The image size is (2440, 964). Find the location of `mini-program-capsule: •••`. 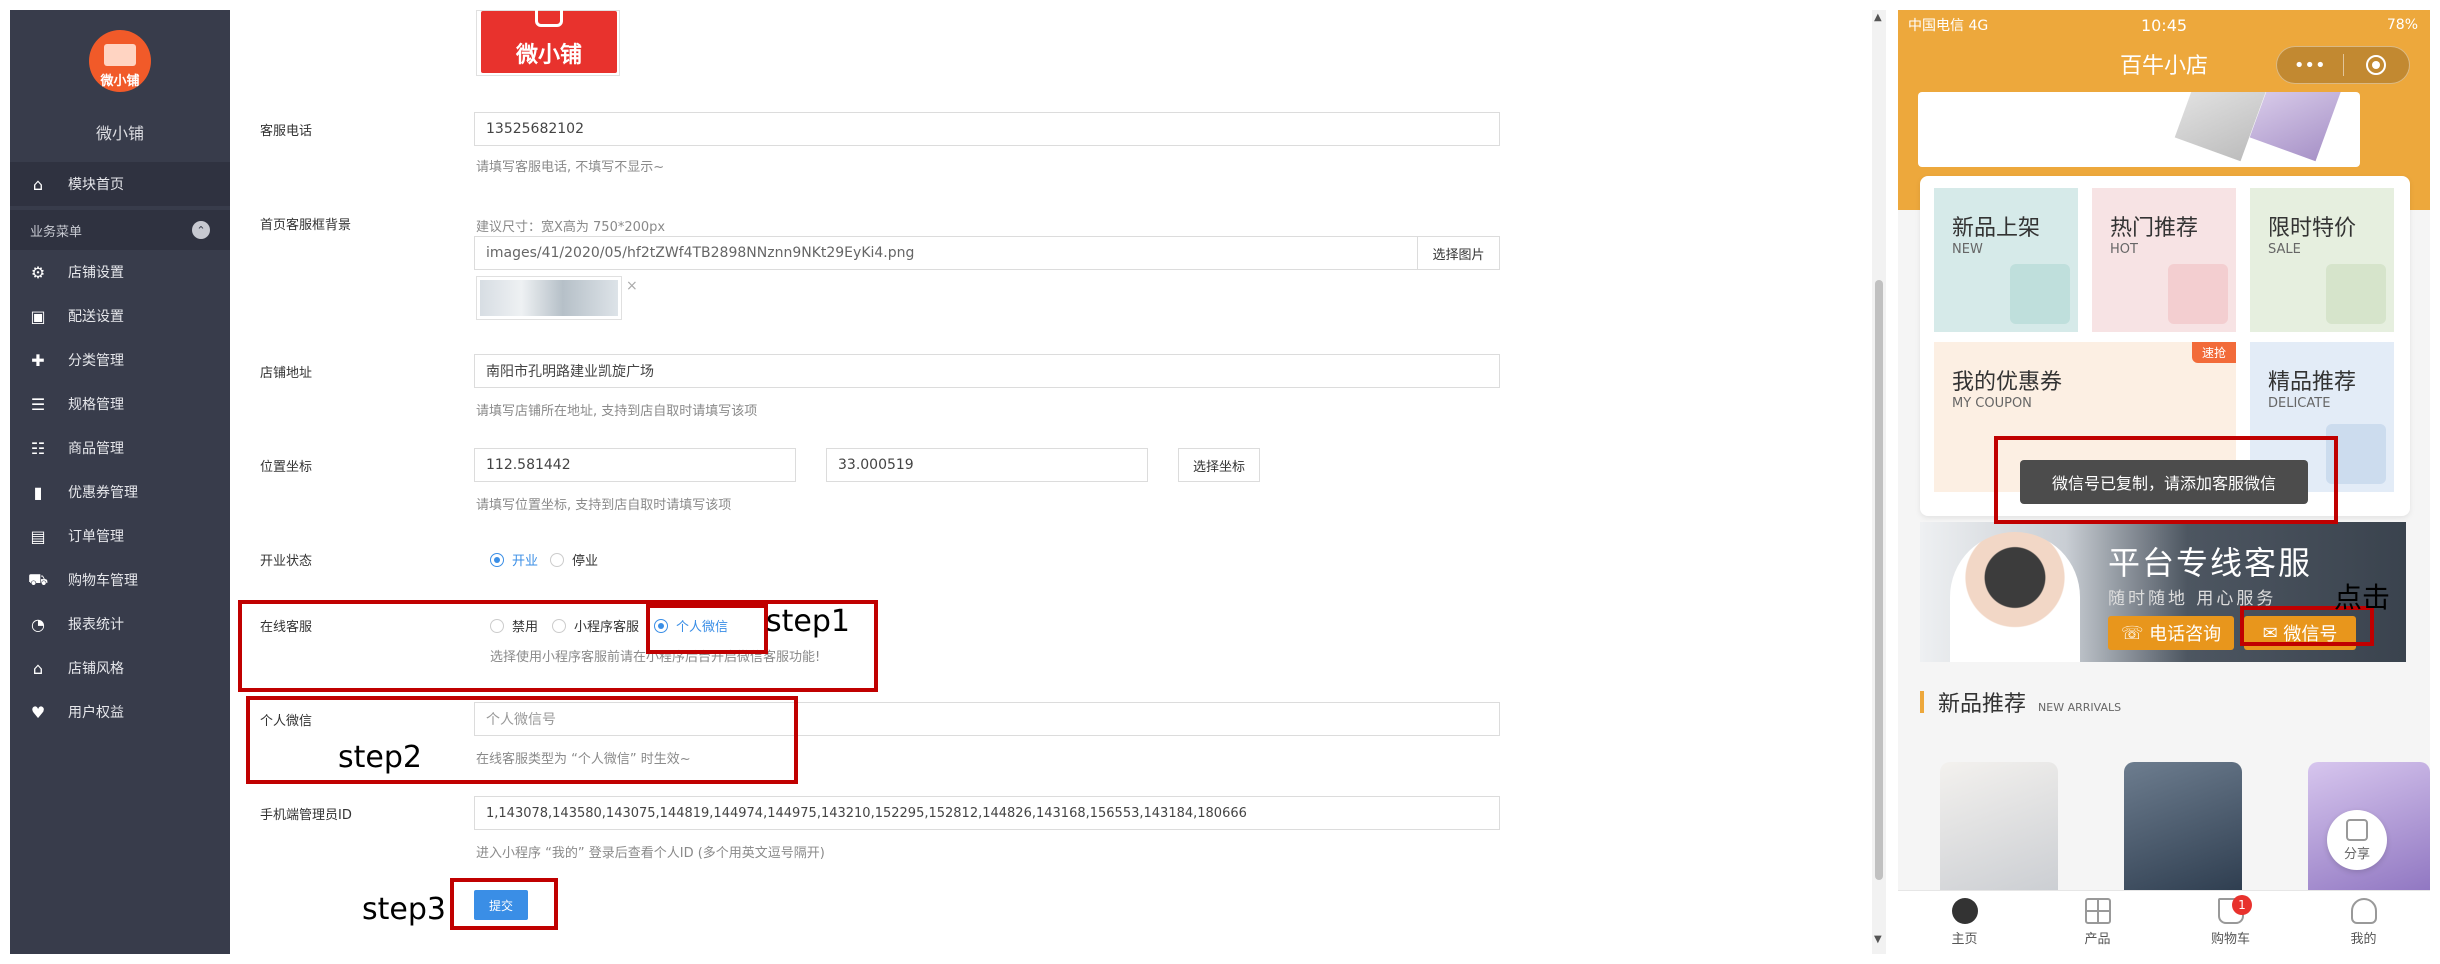

mini-program-capsule: ••• is located at coordinates (2343, 65).